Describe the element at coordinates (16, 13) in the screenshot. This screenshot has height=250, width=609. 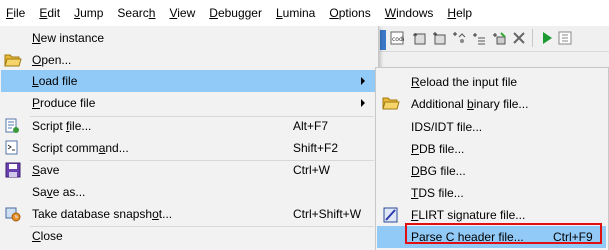
I see `menu-file: File` at that location.